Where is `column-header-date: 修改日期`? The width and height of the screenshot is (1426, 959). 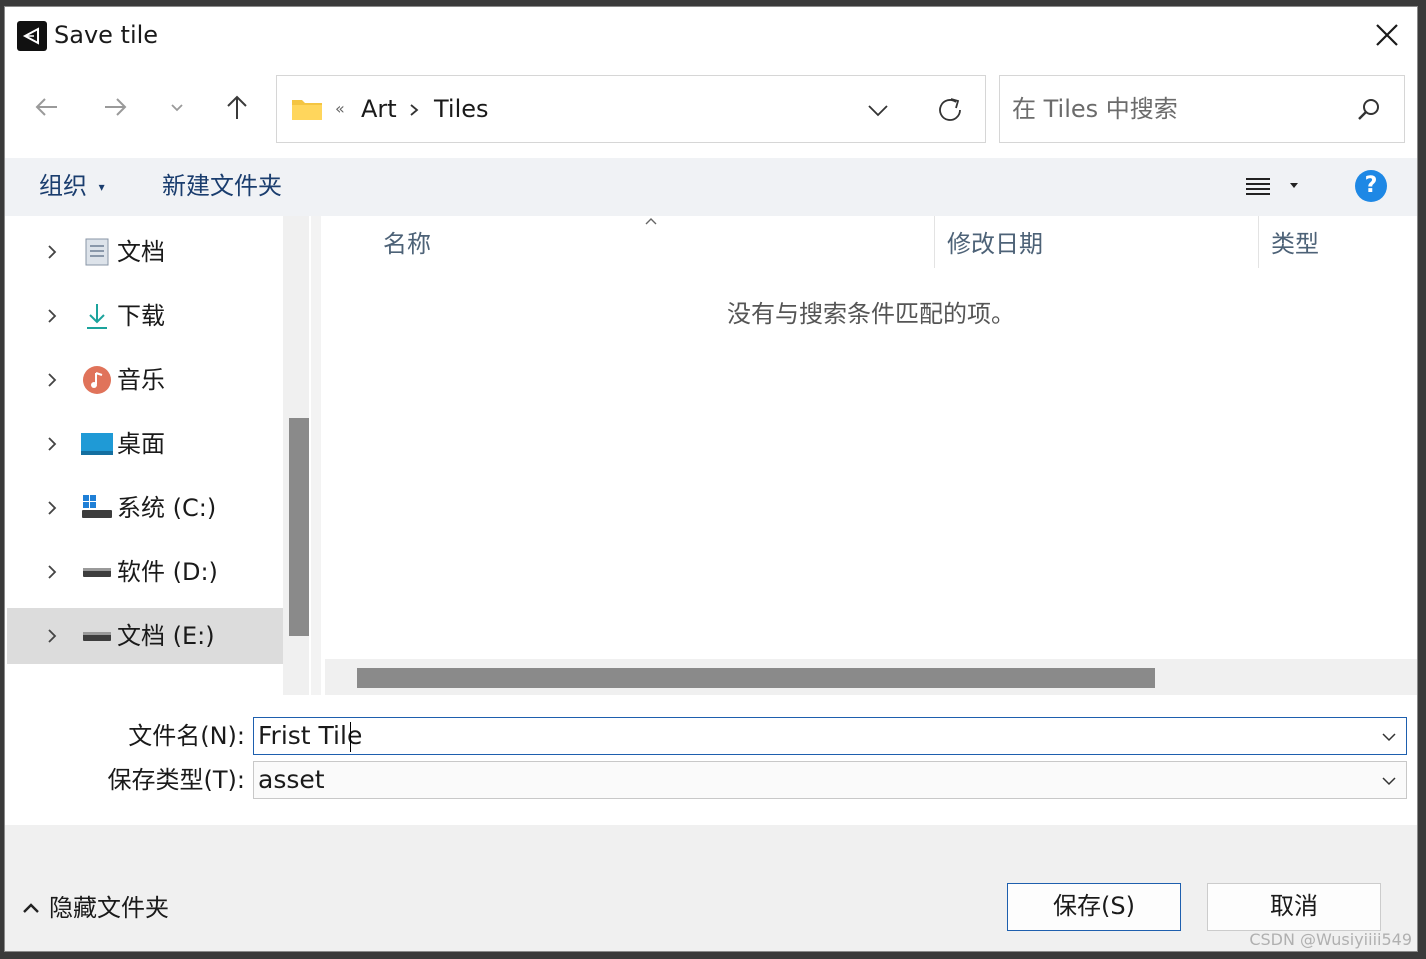
column-header-date: 修改日期 is located at coordinates (995, 244).